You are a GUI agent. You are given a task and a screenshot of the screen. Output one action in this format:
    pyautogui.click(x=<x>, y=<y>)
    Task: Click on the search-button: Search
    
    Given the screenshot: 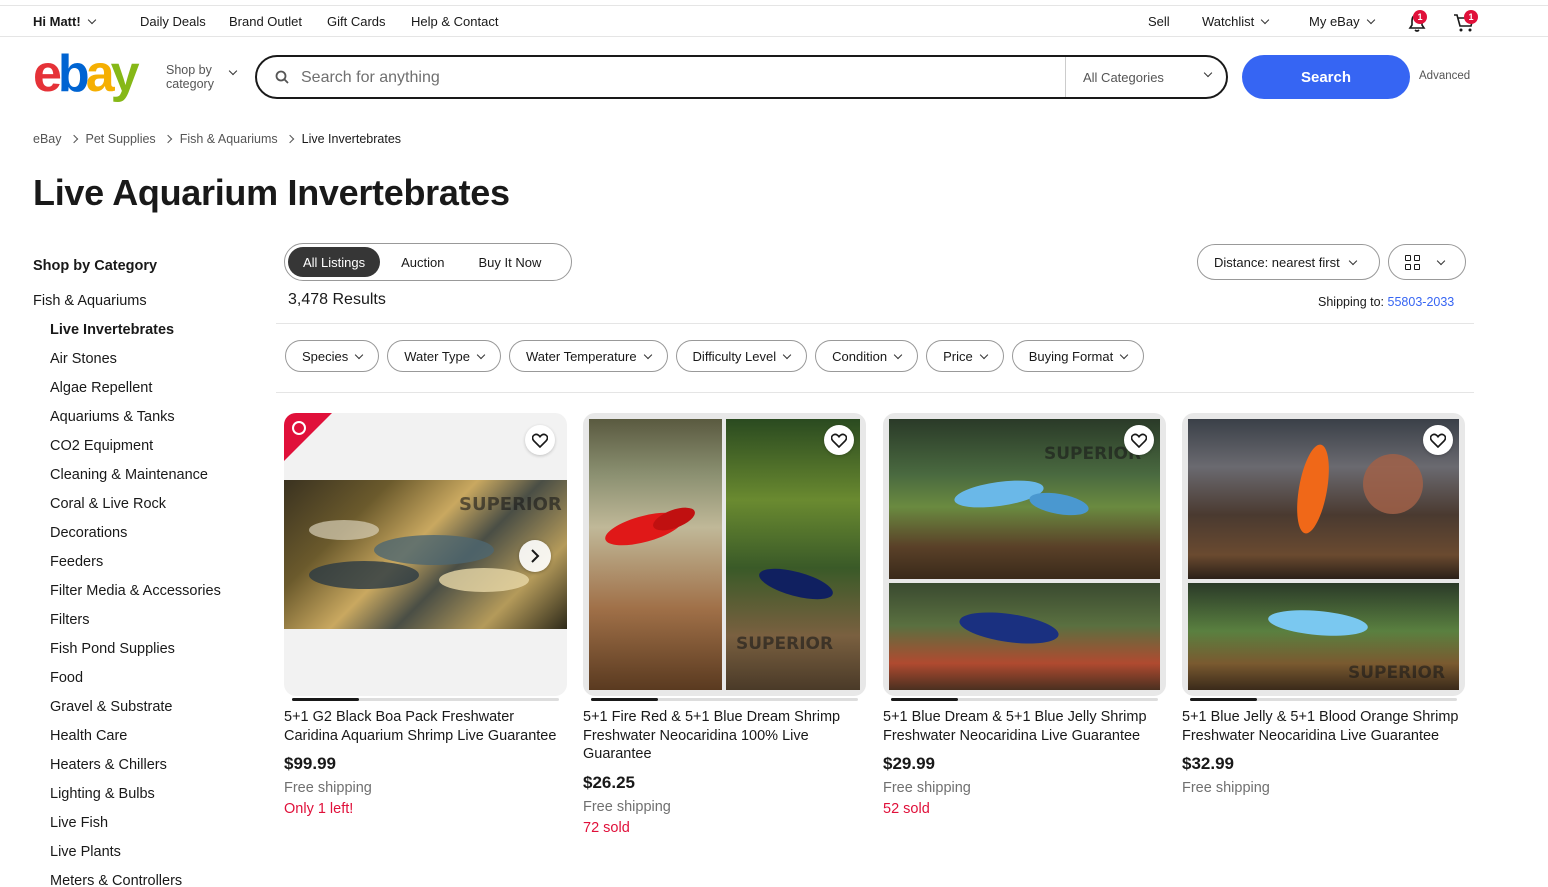 What is the action you would take?
    pyautogui.click(x=1326, y=77)
    